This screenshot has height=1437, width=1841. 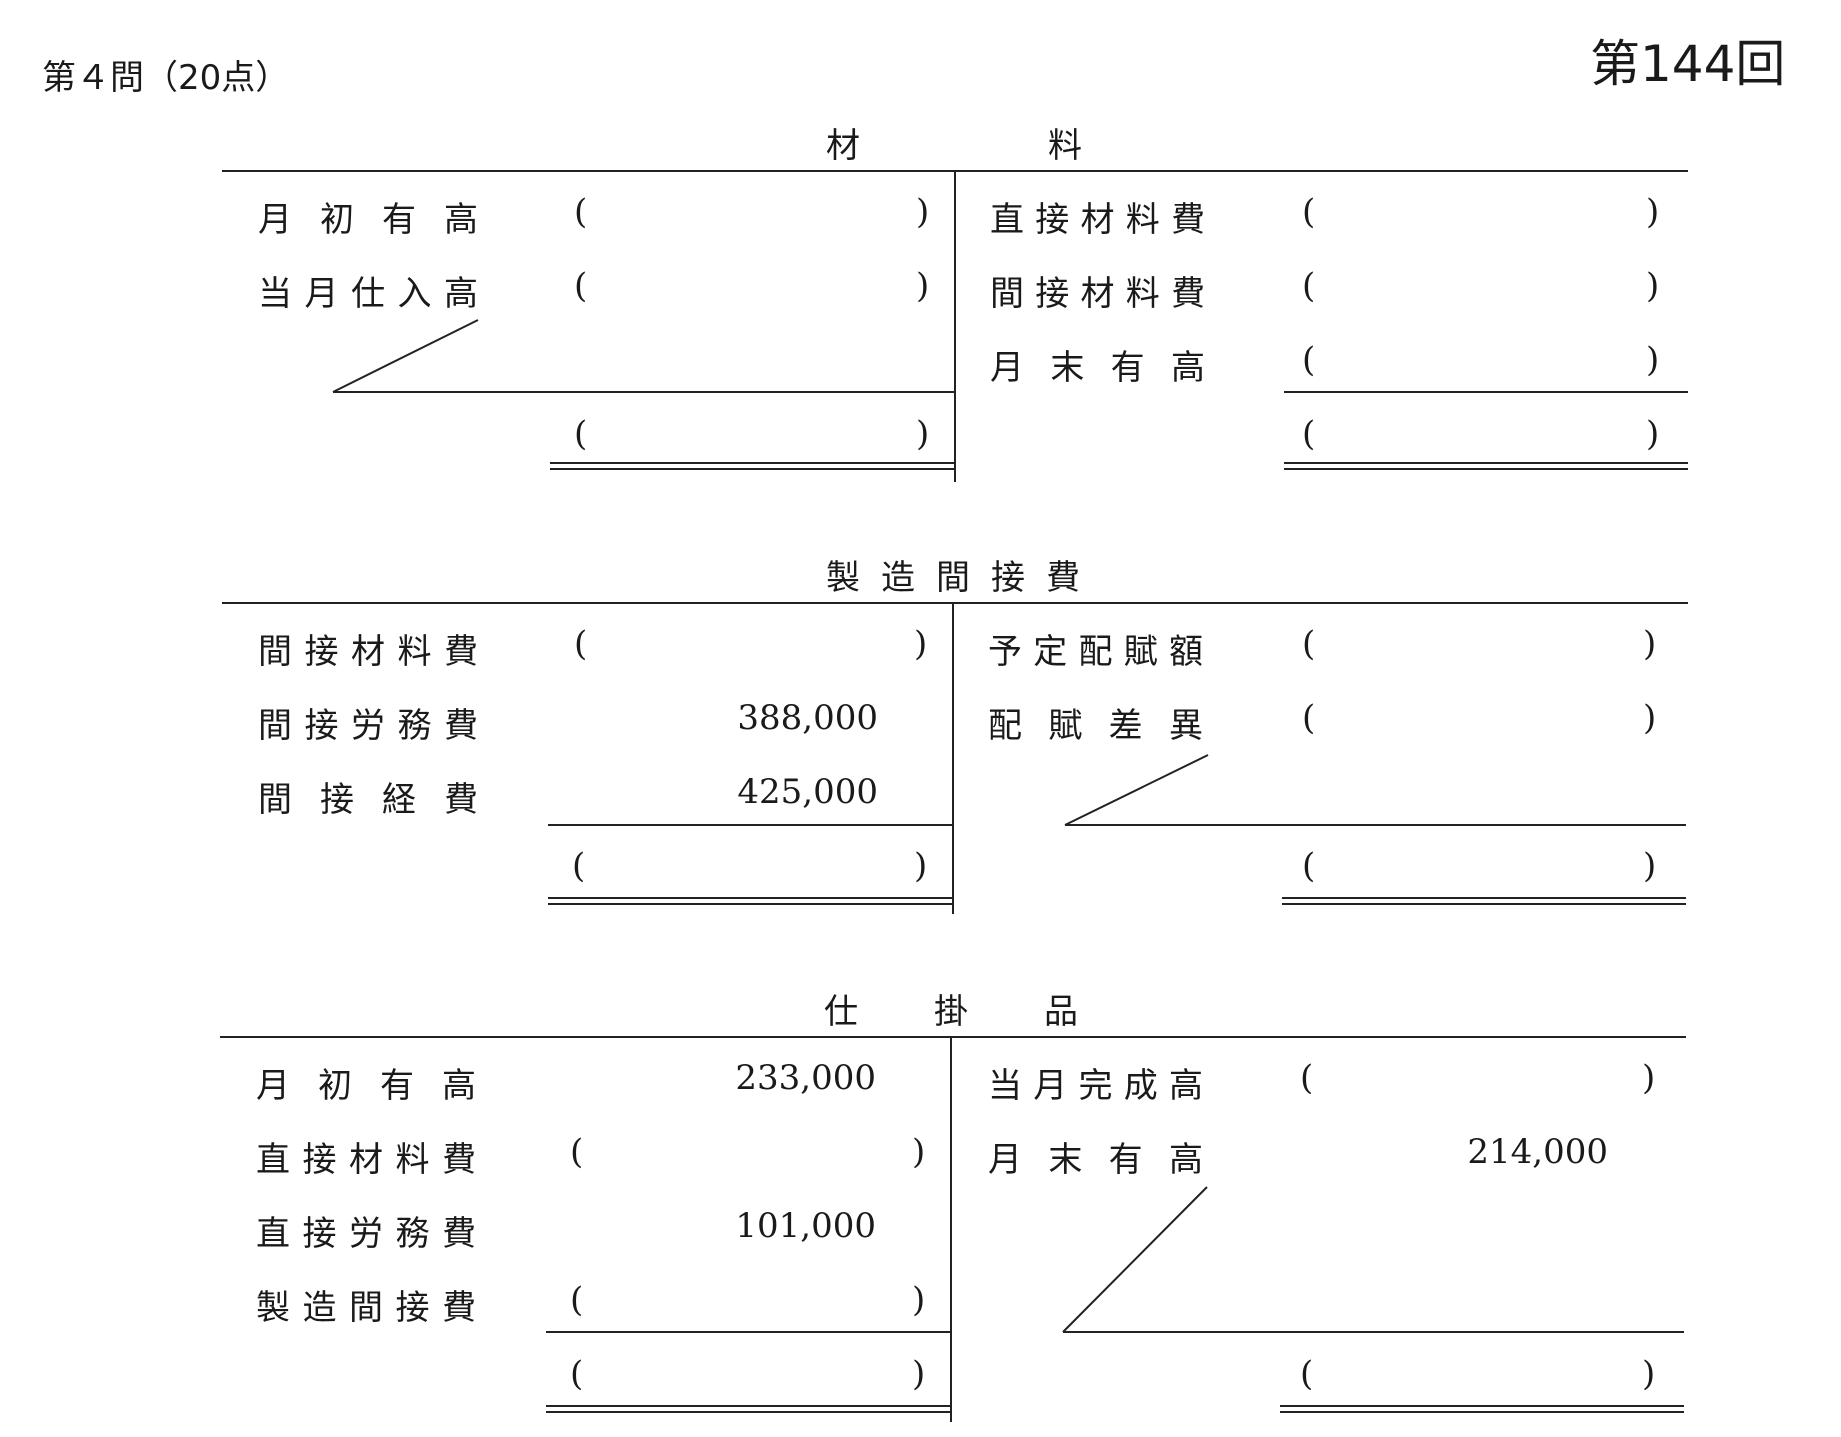 I want to click on account-title-char: 仕, so click(x=841, y=1012).